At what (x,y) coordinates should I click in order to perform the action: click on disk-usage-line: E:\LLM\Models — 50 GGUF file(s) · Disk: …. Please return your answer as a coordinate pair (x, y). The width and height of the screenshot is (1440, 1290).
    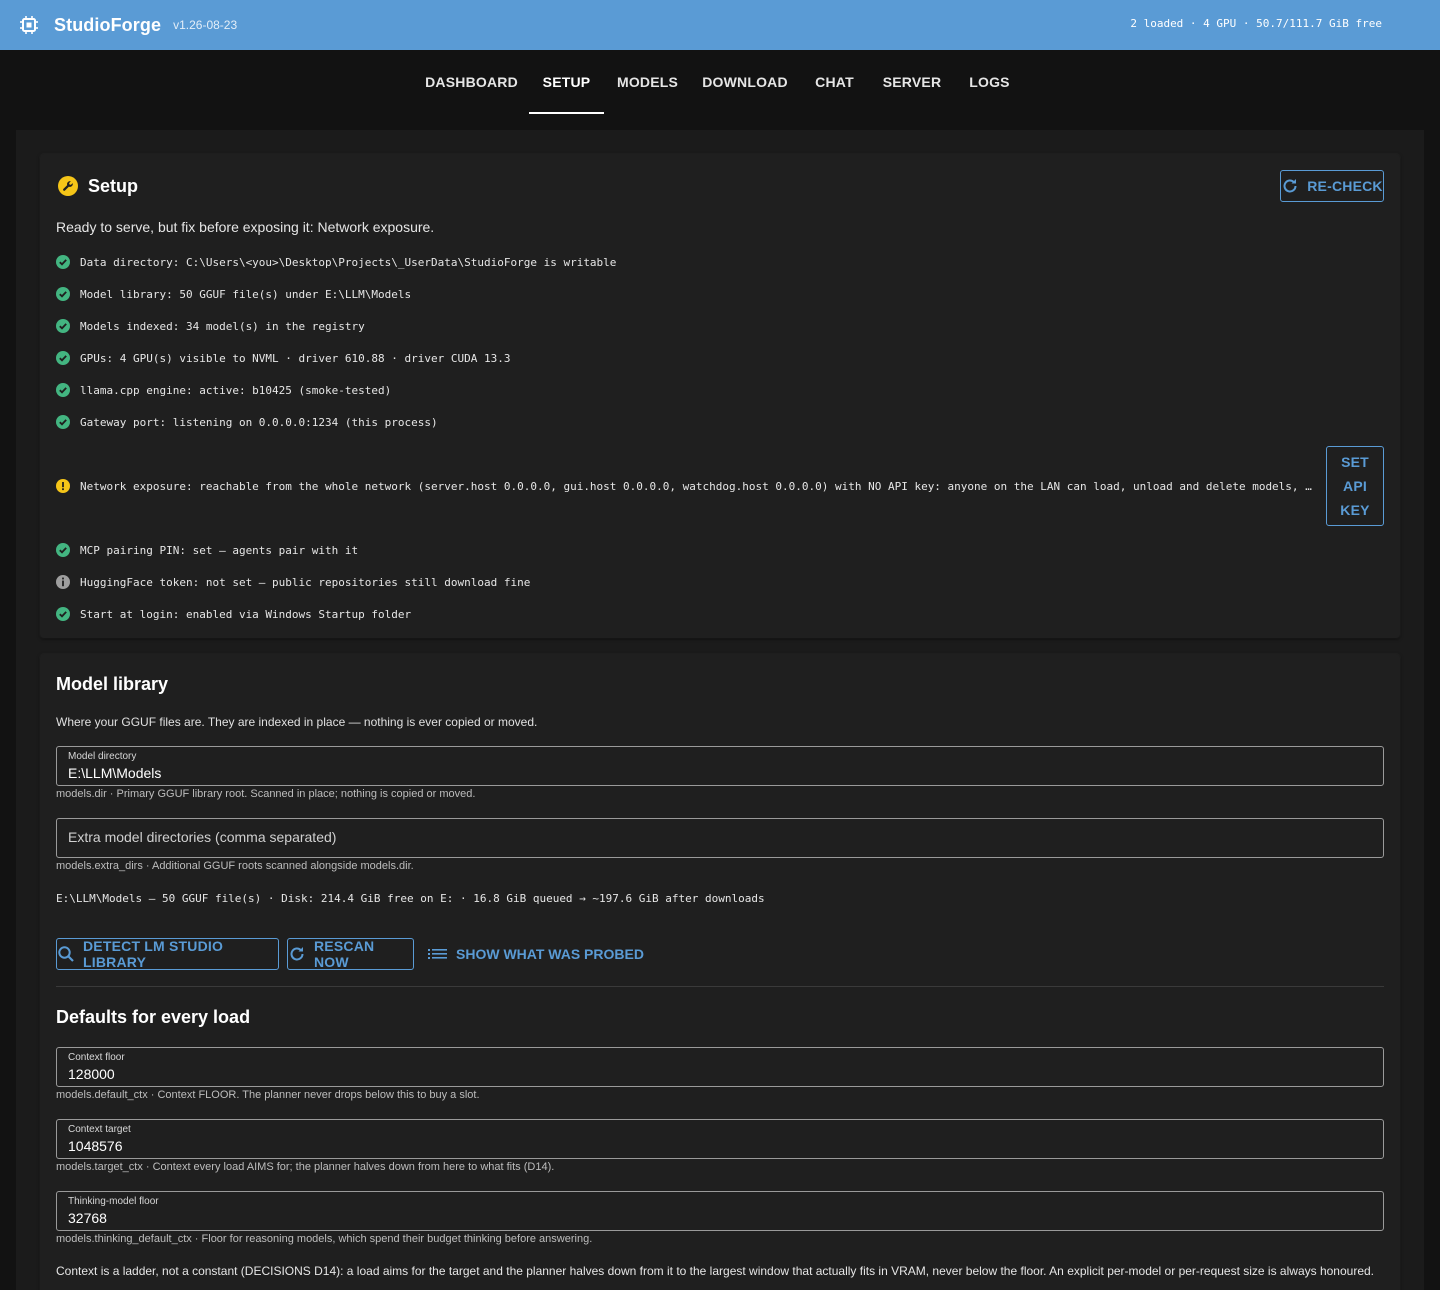
    Looking at the image, I should click on (410, 898).